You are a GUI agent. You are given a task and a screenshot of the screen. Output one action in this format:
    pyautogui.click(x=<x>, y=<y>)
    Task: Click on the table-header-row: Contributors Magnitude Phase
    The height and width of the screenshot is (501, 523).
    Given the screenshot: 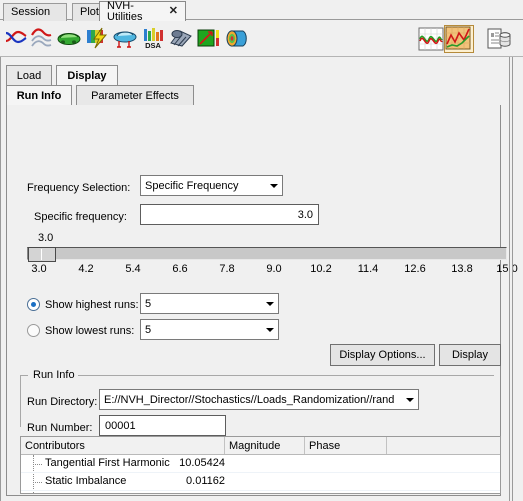 What is the action you would take?
    pyautogui.click(x=260, y=446)
    